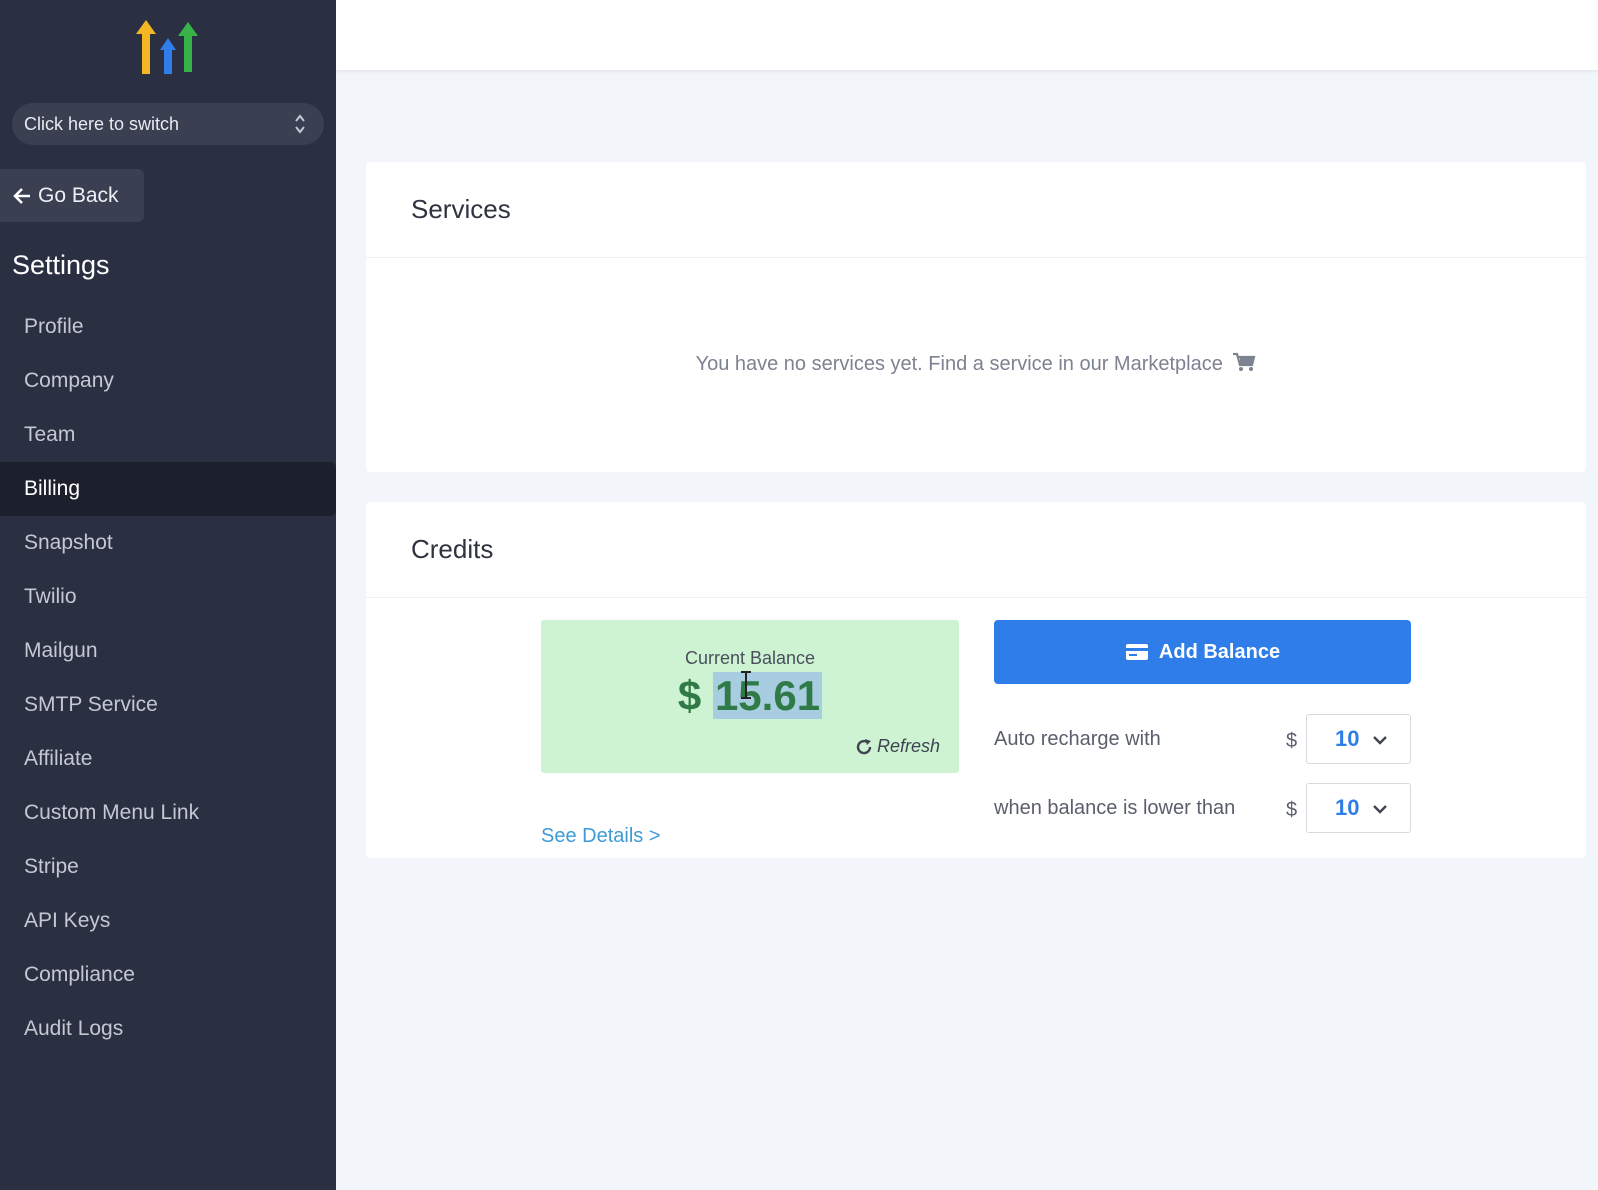  Describe the element at coordinates (168, 543) in the screenshot. I see `sidebar-item-snapshot: Snapshot` at that location.